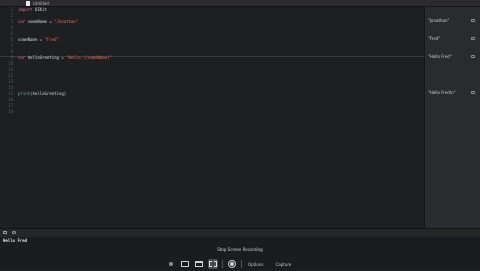 Image resolution: width=480 pixels, height=271 pixels. I want to click on code-text: helloGreeting =, so click(46, 57).